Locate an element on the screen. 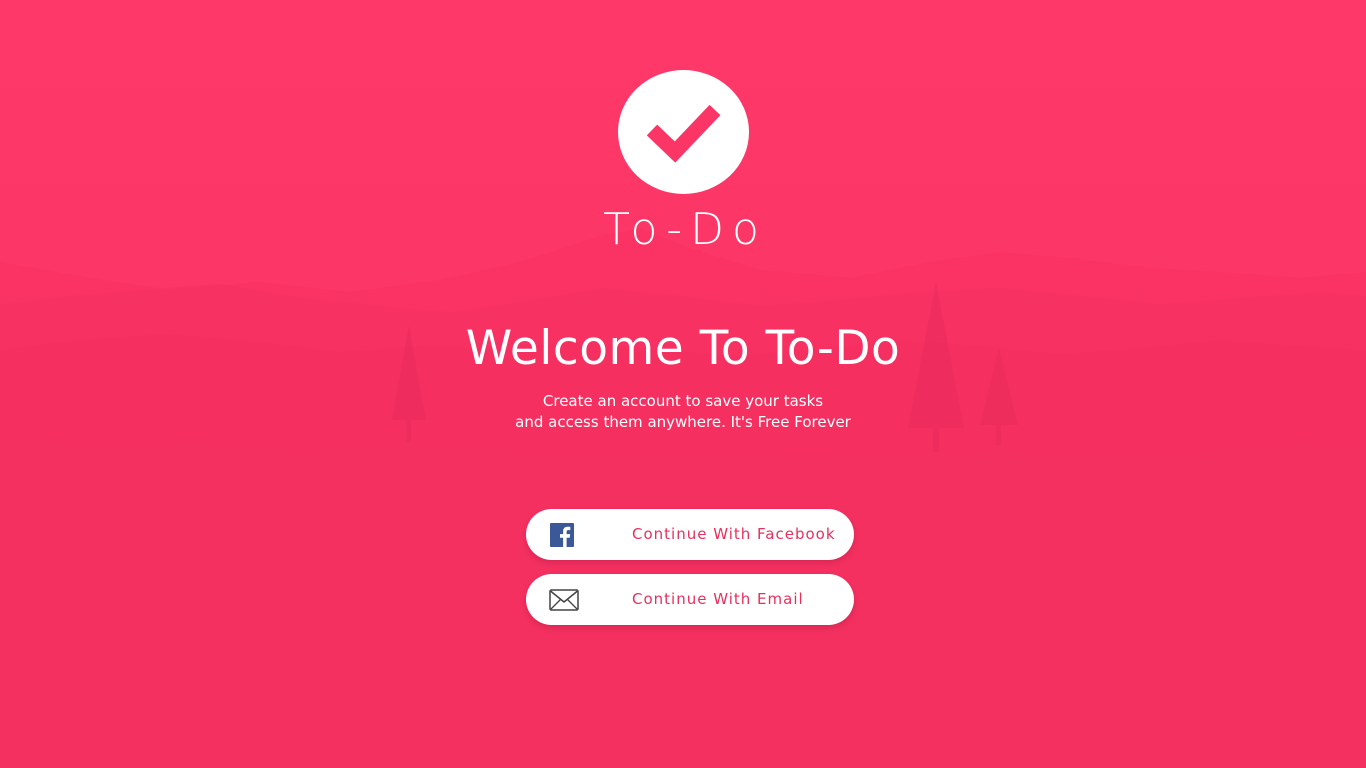  checkmark-icon is located at coordinates (683, 133).